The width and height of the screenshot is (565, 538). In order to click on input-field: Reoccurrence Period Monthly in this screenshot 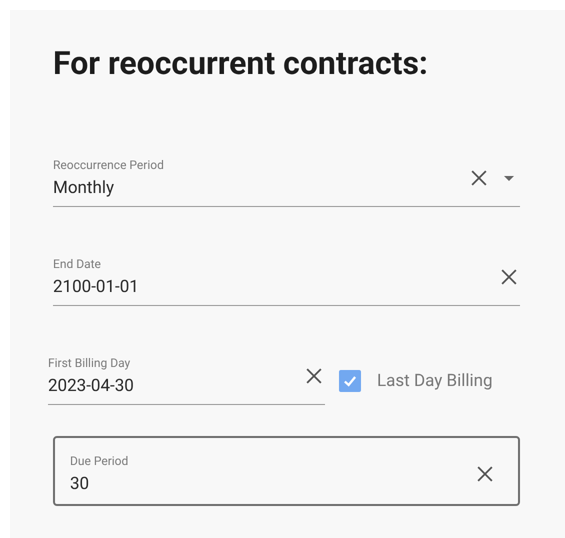, I will do `click(286, 182)`.